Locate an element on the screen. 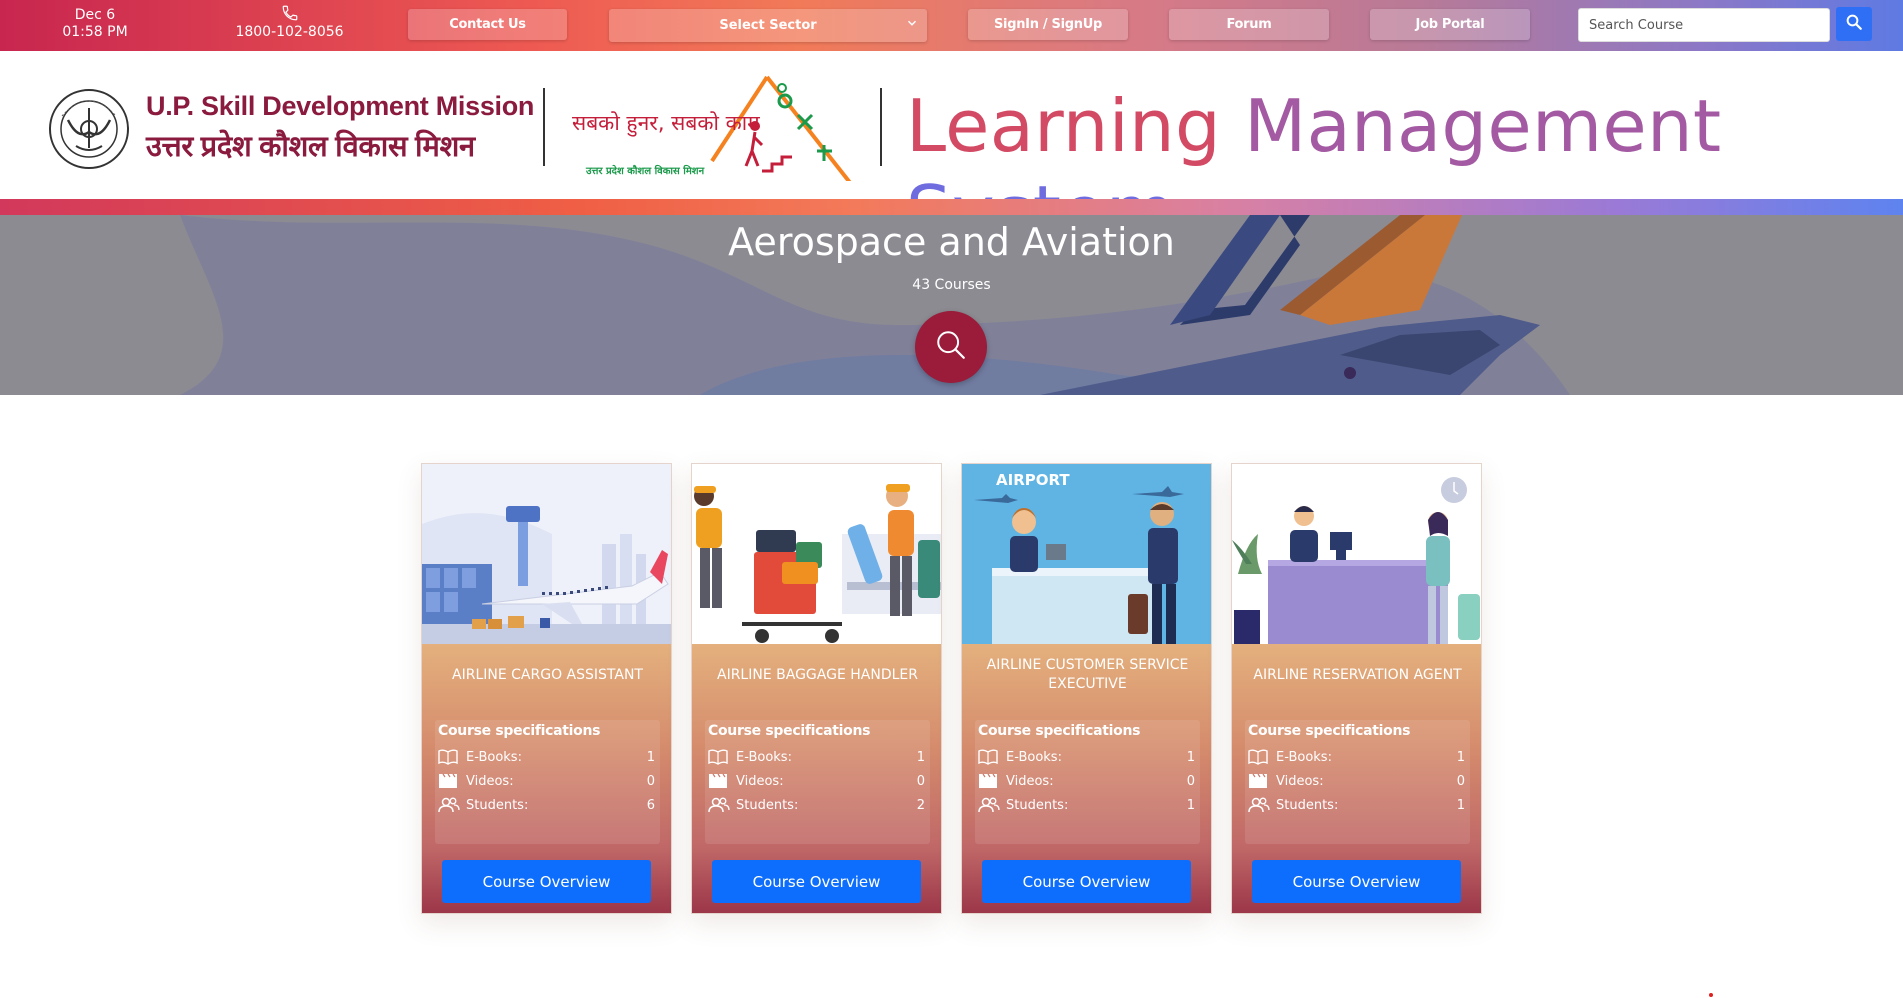  helpline: 1800-102-8056 is located at coordinates (289, 22).